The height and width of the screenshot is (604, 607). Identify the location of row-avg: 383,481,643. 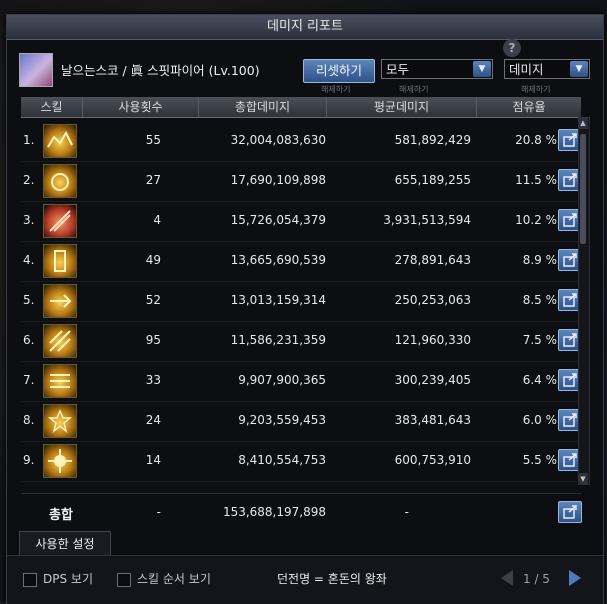
(432, 420).